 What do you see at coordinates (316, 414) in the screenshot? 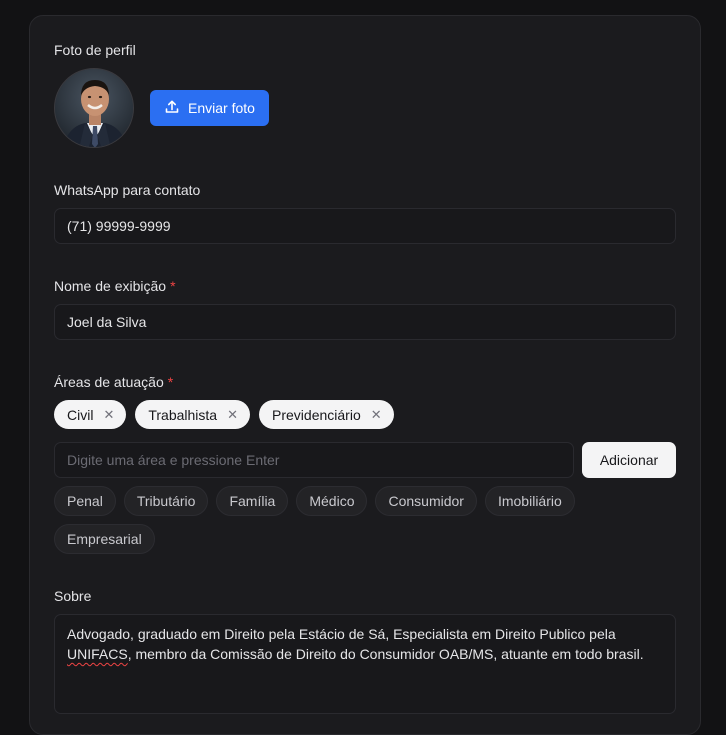
I see `area-chip-label: Previdenciário` at bounding box center [316, 414].